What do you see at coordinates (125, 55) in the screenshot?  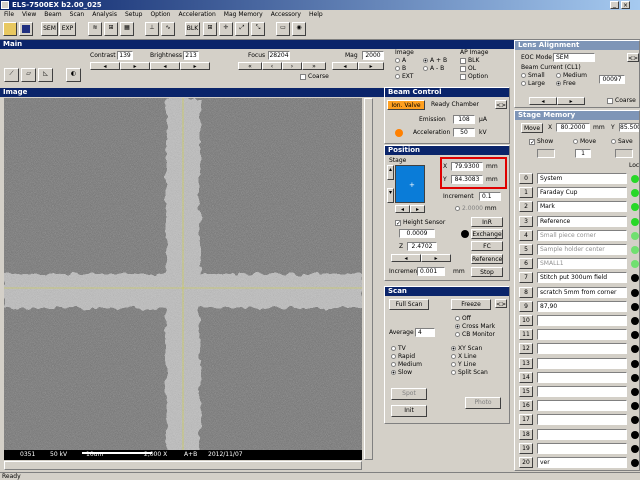 I see `contrast-field: 139` at bounding box center [125, 55].